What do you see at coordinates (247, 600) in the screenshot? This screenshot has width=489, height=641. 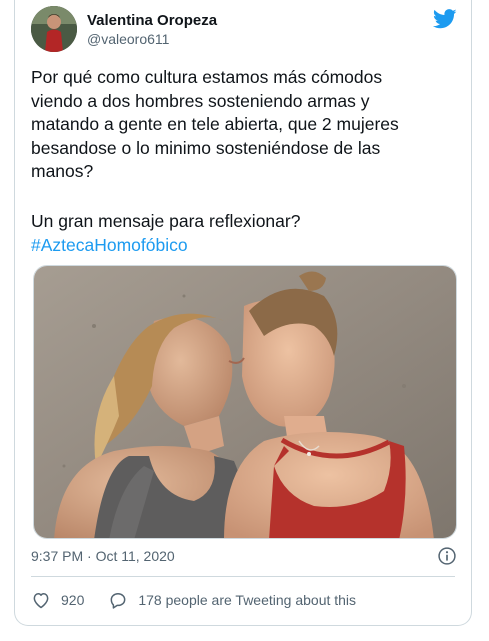 I see `tweeting-count: 178 people are Tweeting about this` at bounding box center [247, 600].